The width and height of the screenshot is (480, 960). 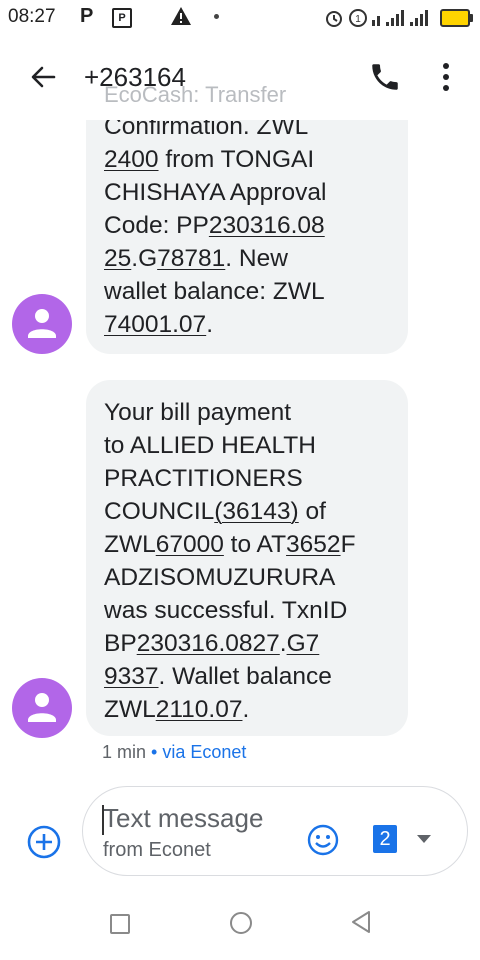 I want to click on linked-number: 9337, so click(x=131, y=676).